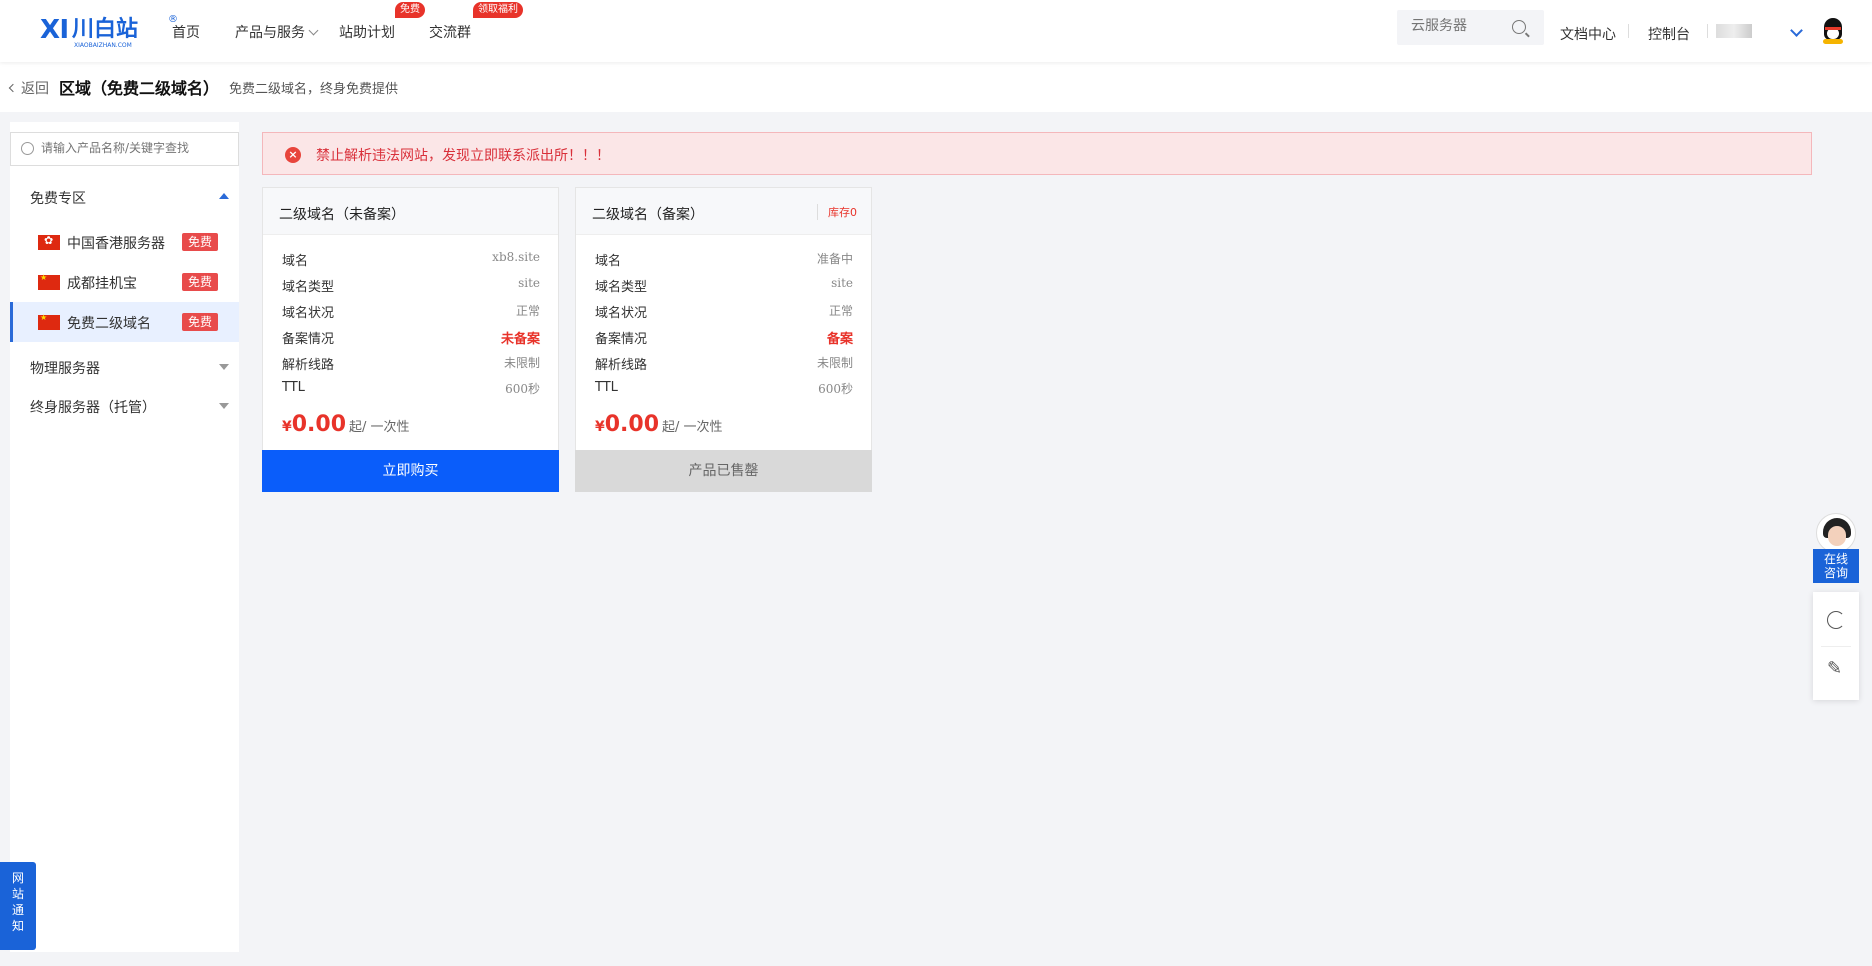  What do you see at coordinates (313, 30) in the screenshot?
I see `chevron-down-icon` at bounding box center [313, 30].